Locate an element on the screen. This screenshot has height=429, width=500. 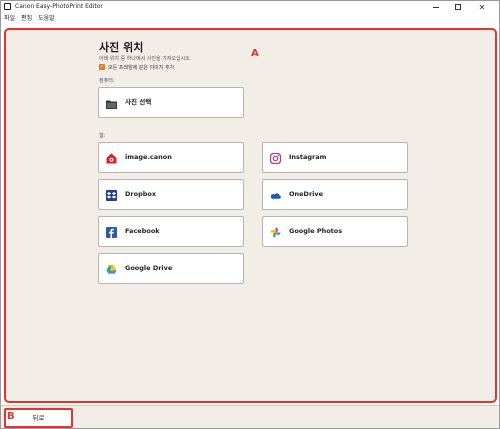
google-photos-label: Google Photos is located at coordinates (316, 231).